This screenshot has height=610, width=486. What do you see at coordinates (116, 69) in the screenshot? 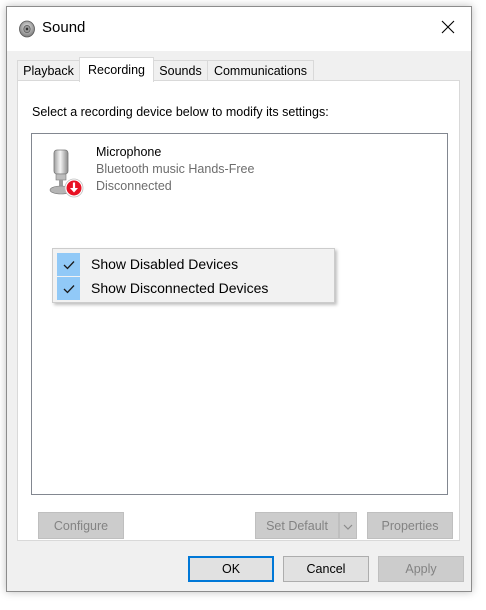
I see `tab-recording: Recording` at bounding box center [116, 69].